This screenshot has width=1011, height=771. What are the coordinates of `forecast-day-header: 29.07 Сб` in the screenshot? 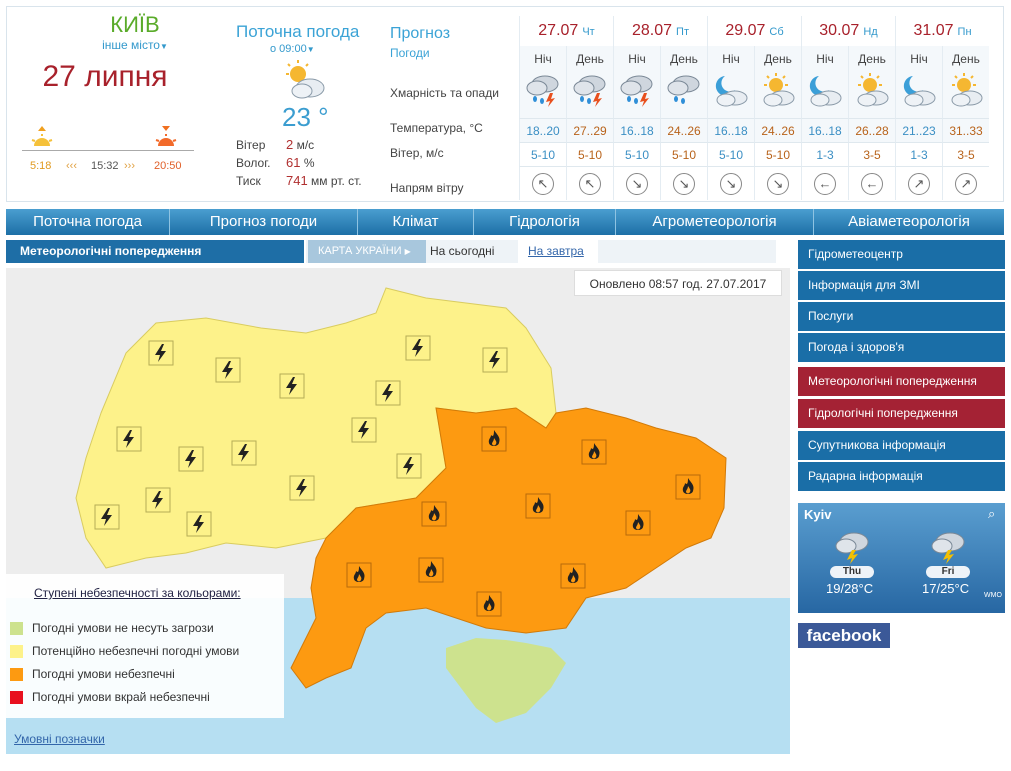 It's located at (754, 31).